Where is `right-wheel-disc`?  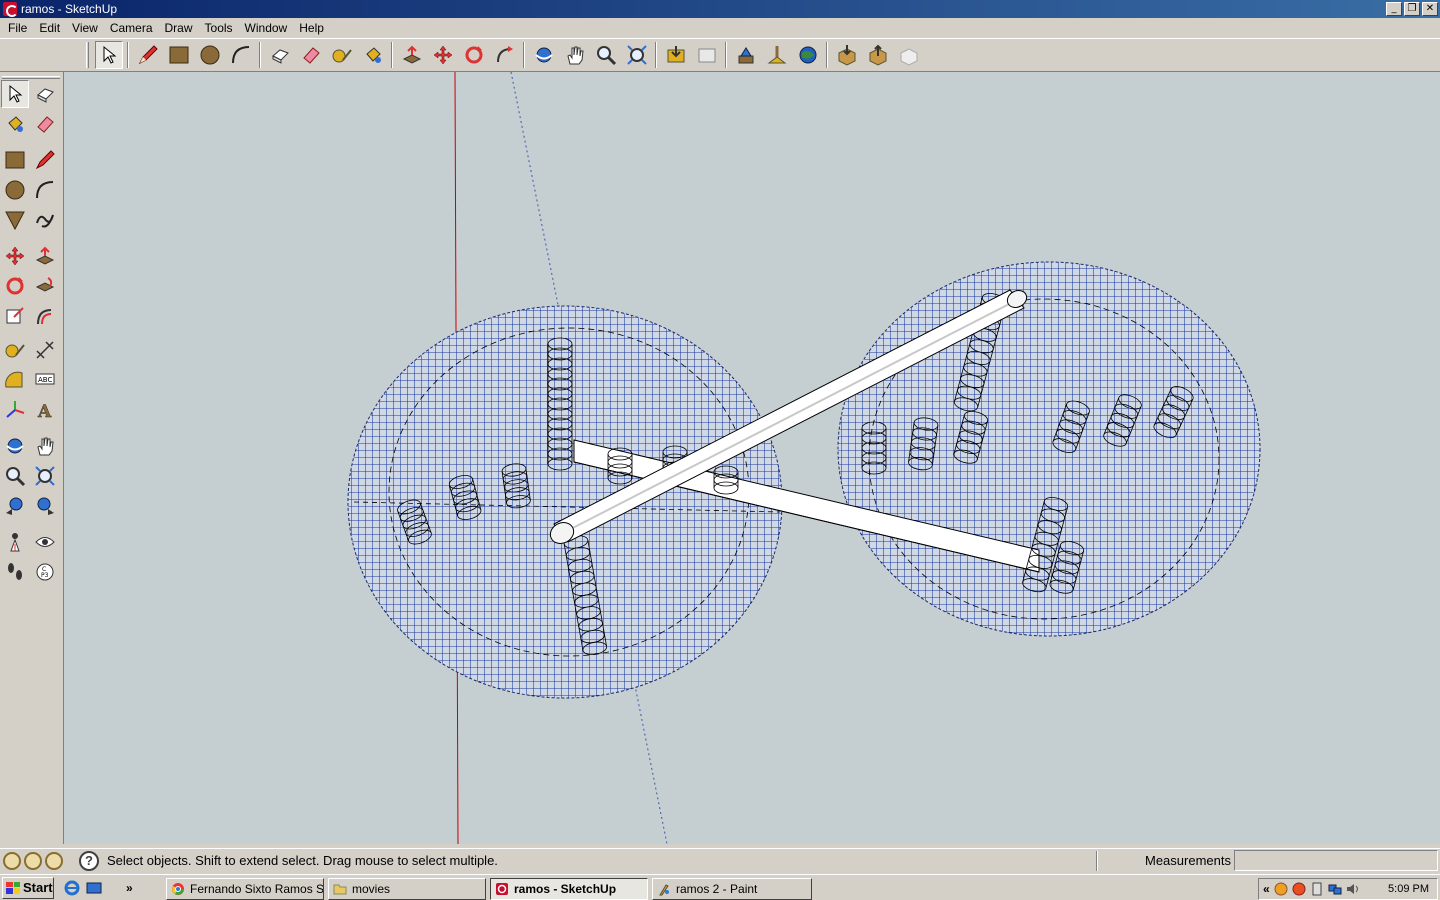
right-wheel-disc is located at coordinates (1049, 450).